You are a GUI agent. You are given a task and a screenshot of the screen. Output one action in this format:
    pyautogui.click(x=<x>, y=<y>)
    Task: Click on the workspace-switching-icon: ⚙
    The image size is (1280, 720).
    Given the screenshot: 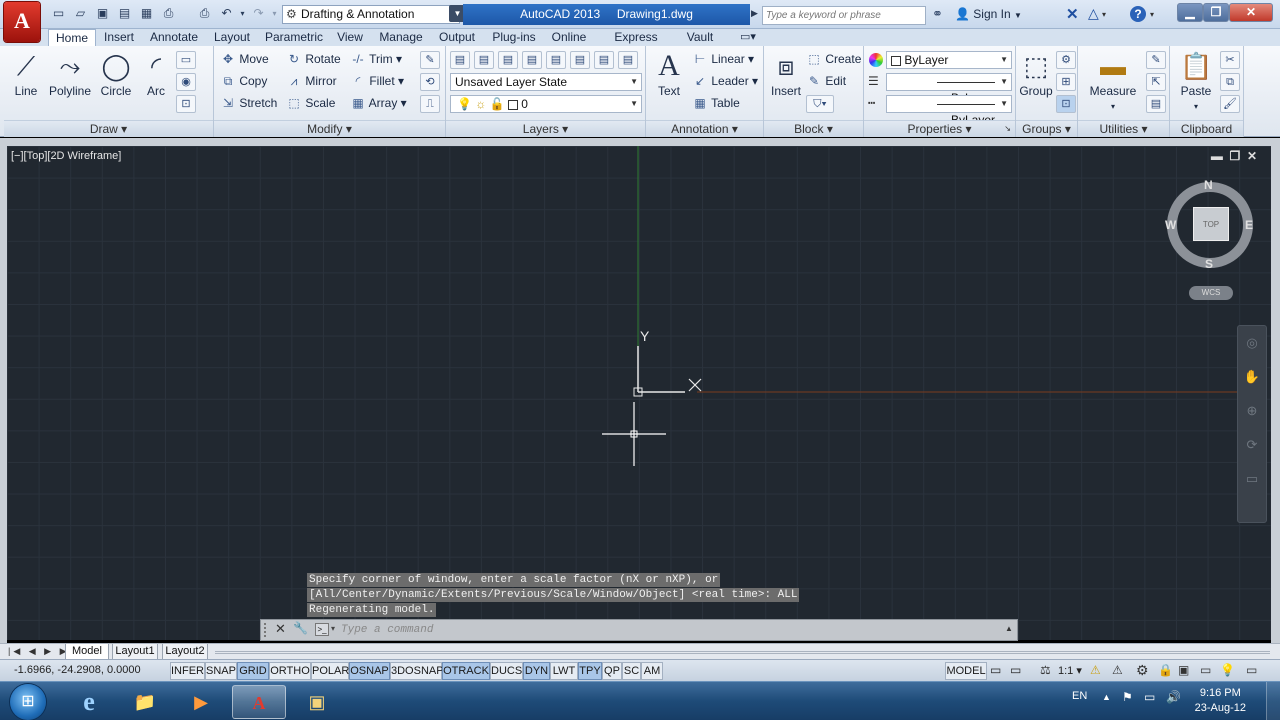 What is the action you would take?
    pyautogui.click(x=1142, y=670)
    